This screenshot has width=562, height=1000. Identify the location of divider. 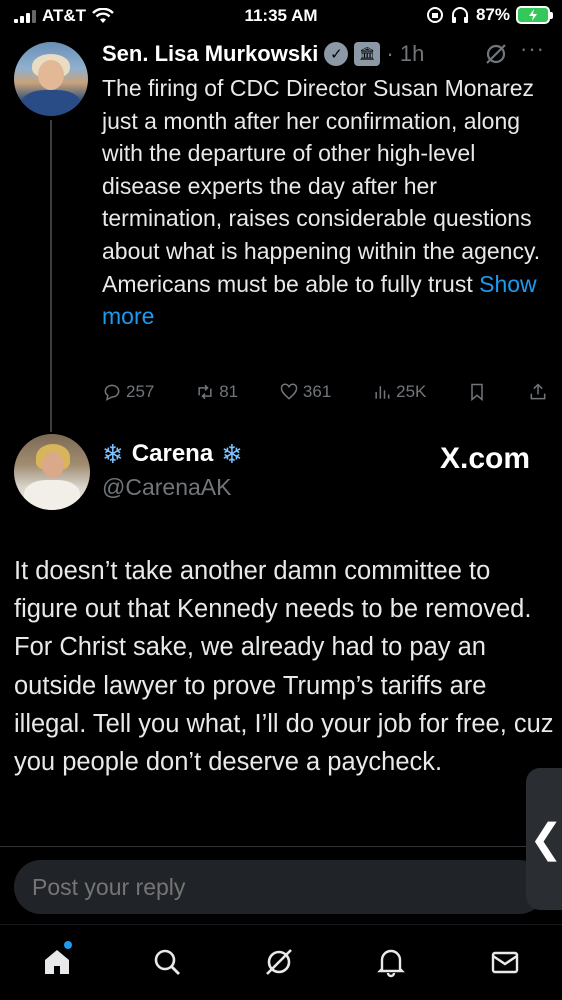
(281, 846).